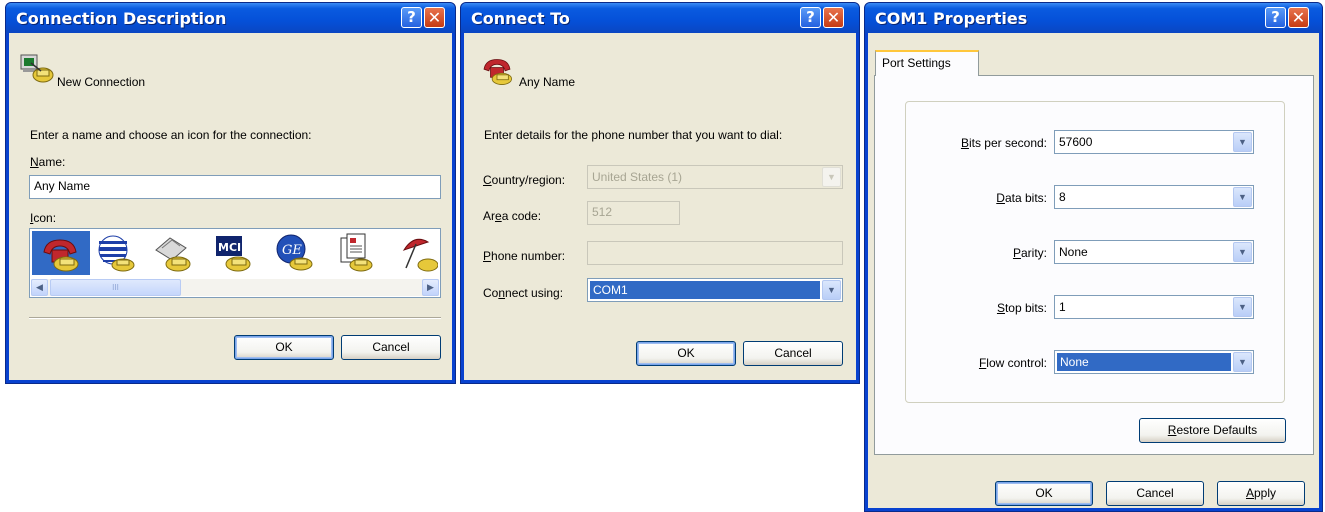  What do you see at coordinates (235, 187) in the screenshot?
I see `name-input: Any Name` at bounding box center [235, 187].